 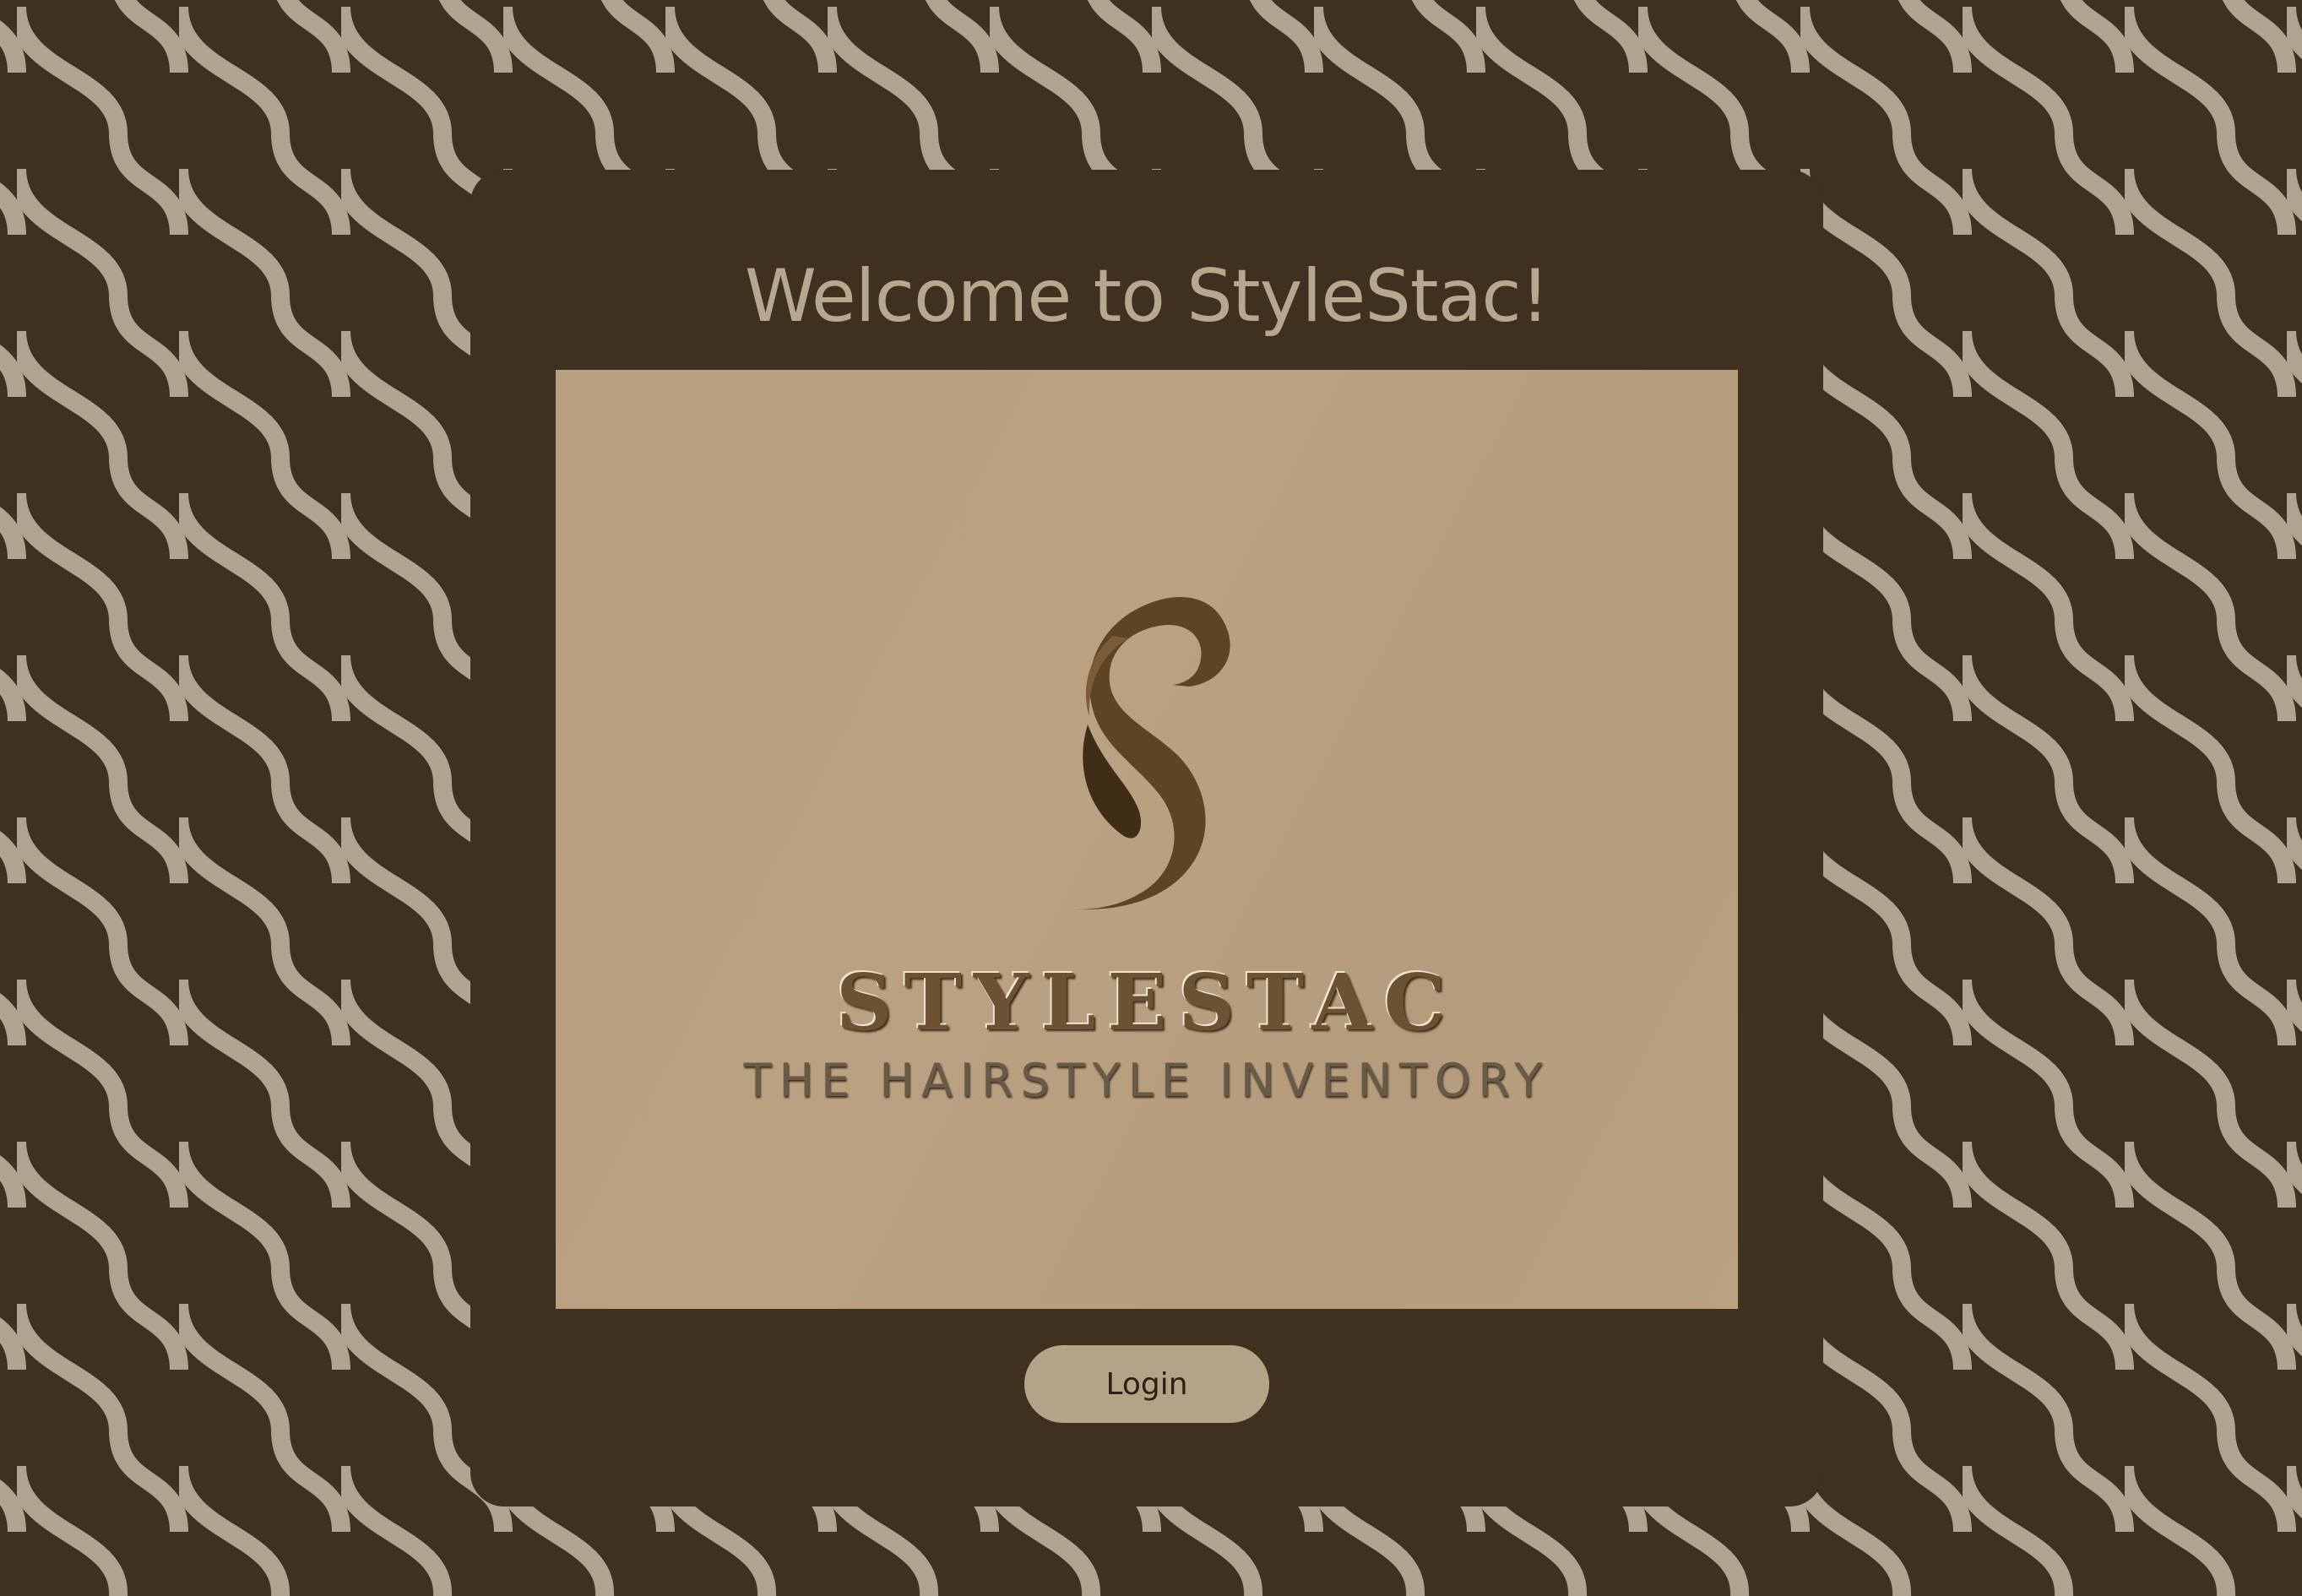 I want to click on login-button: Login, so click(x=1146, y=1384).